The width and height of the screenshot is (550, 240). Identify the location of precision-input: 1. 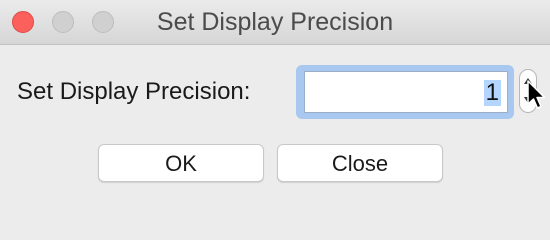
(406, 92).